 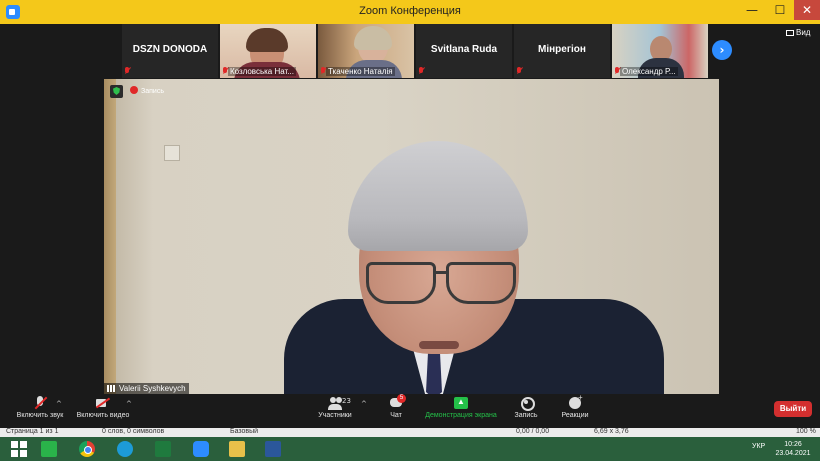 I want to click on participants-options-caret: ^, so click(x=364, y=404).